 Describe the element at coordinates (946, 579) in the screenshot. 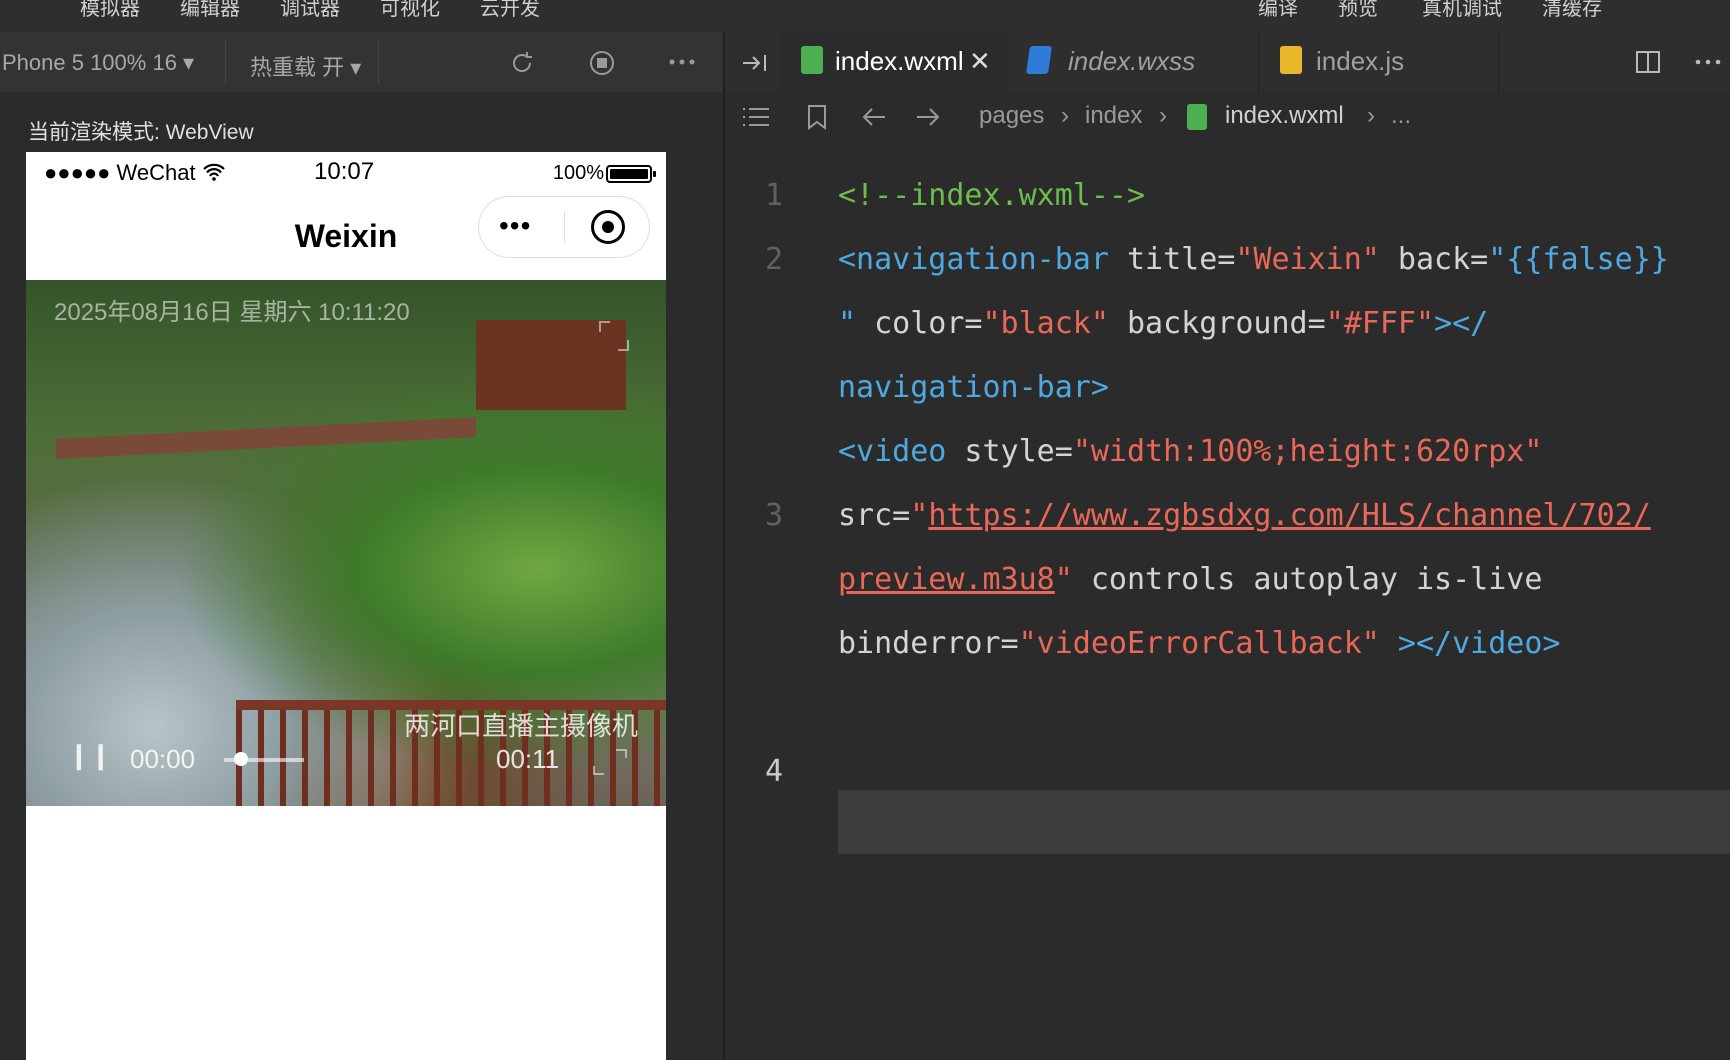

I see `url-link: preview.m3u8` at that location.